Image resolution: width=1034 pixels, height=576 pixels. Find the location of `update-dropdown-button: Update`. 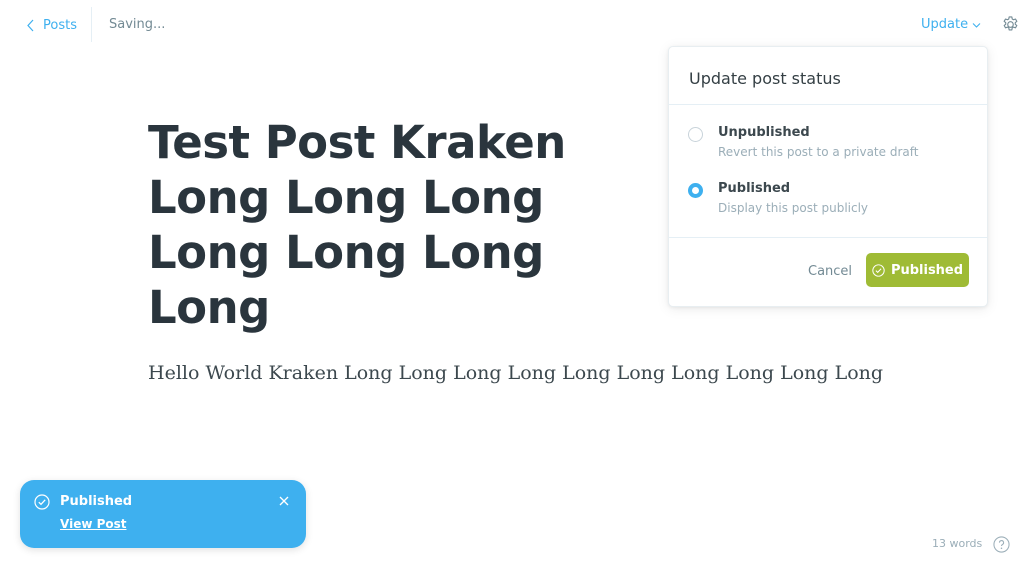

update-dropdown-button: Update is located at coordinates (951, 24).